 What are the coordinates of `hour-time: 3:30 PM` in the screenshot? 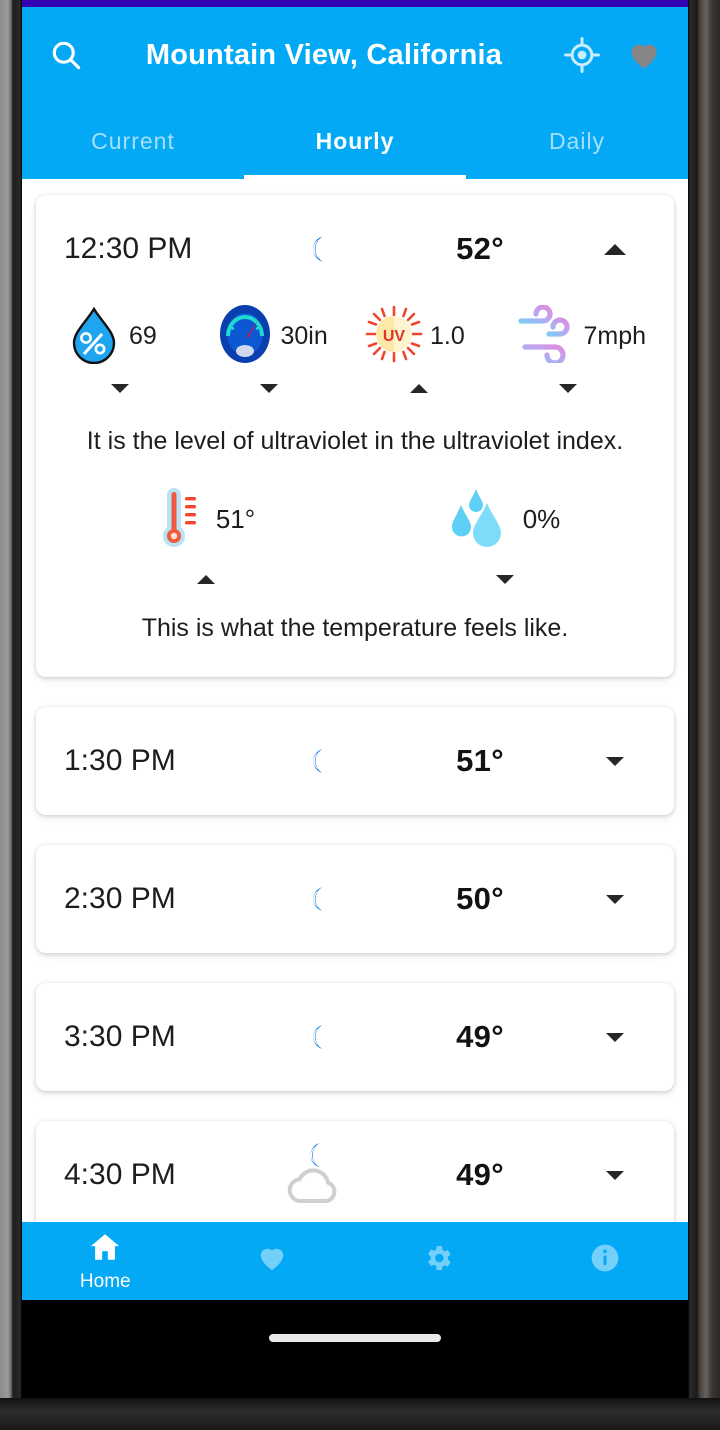 It's located at (120, 1036).